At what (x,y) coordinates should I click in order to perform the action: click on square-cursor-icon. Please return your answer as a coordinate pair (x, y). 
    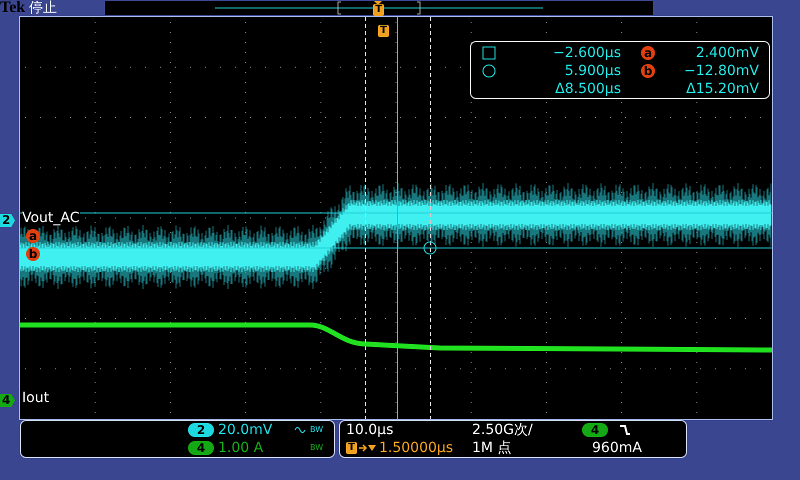
    Looking at the image, I should click on (489, 53).